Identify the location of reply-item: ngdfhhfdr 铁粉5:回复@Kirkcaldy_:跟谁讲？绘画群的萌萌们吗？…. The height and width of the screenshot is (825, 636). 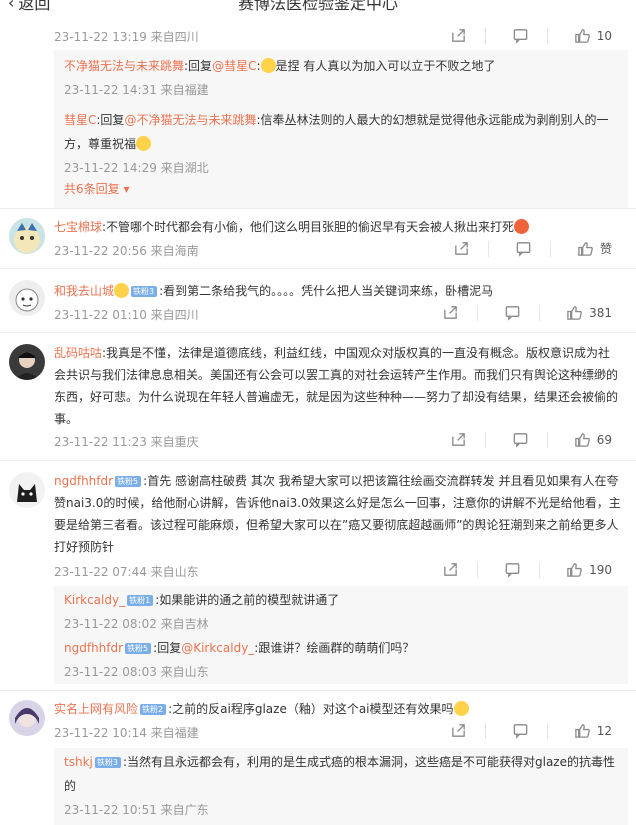
(340, 660).